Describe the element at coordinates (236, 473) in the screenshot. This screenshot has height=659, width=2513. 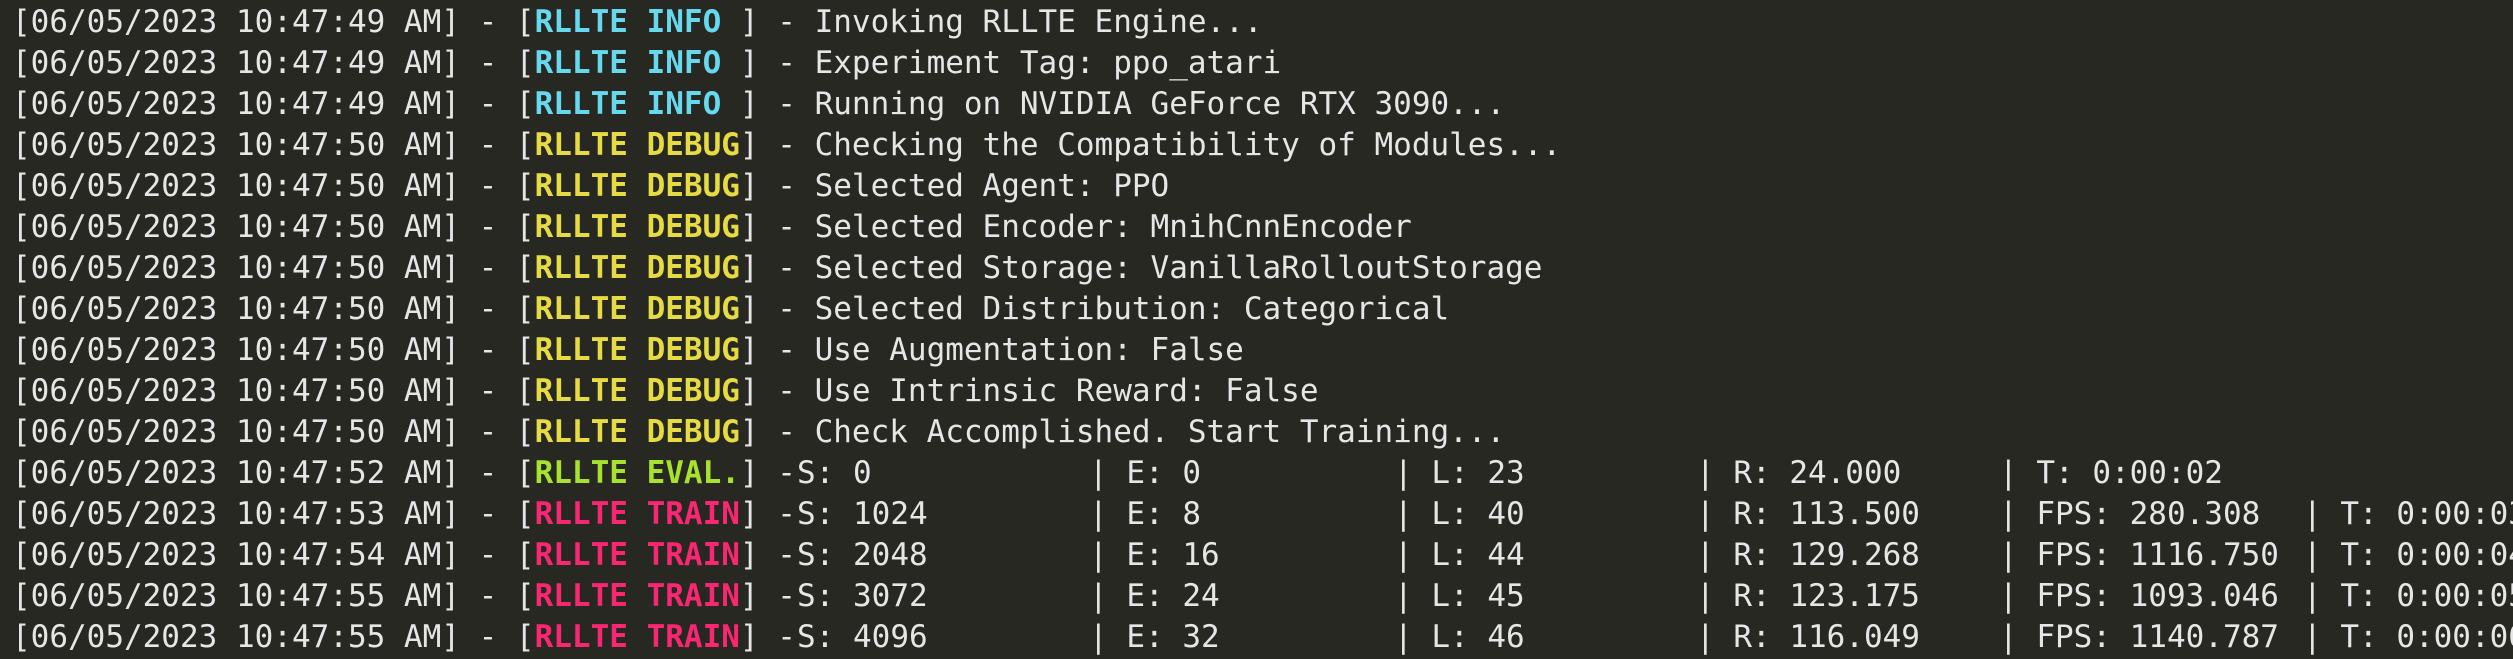
I see `log-timestamp: [06/05/2023 10:47:52 AM]` at that location.